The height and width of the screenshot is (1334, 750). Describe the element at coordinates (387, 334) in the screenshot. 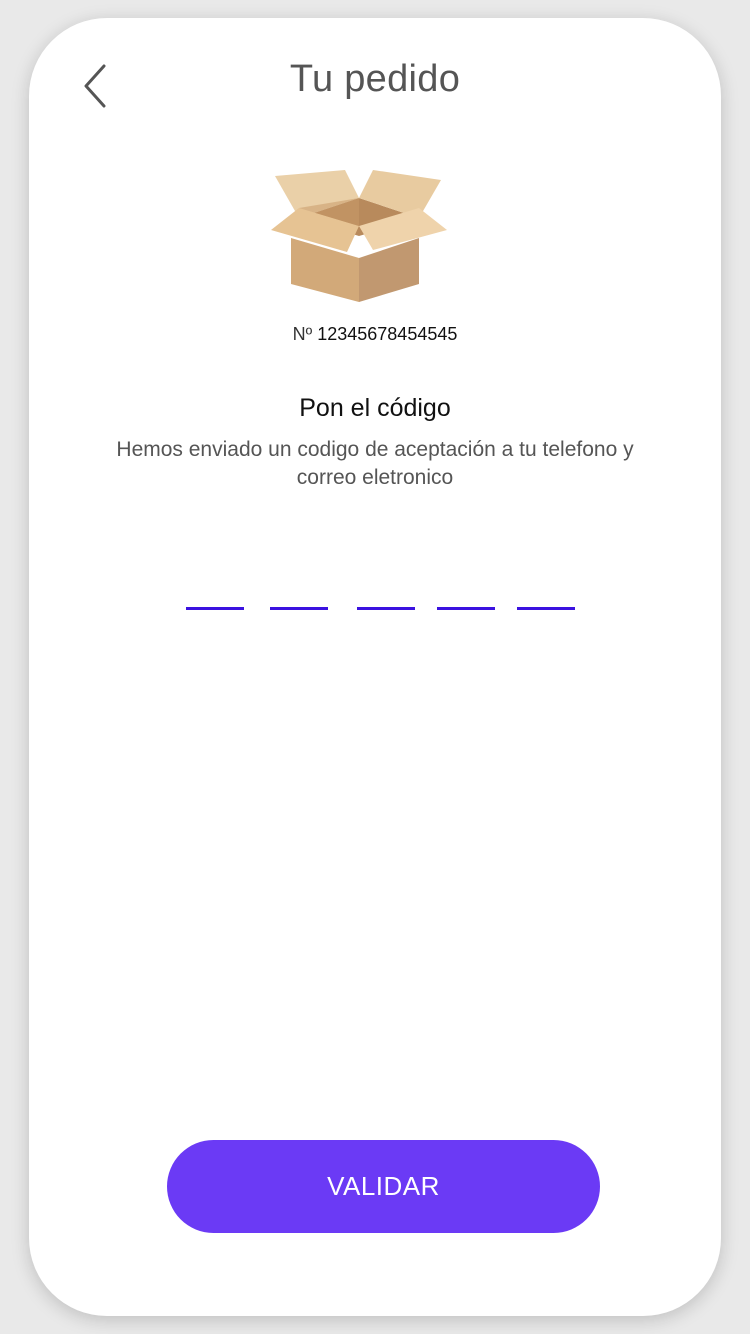

I see `order-number-value: 12345678454545` at that location.